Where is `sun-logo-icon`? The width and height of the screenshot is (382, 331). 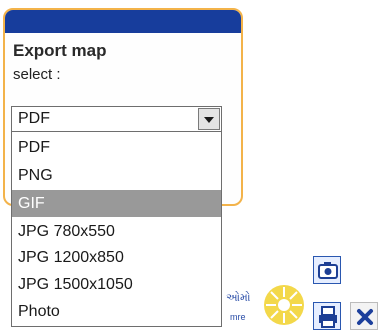 sun-logo-icon is located at coordinates (284, 305).